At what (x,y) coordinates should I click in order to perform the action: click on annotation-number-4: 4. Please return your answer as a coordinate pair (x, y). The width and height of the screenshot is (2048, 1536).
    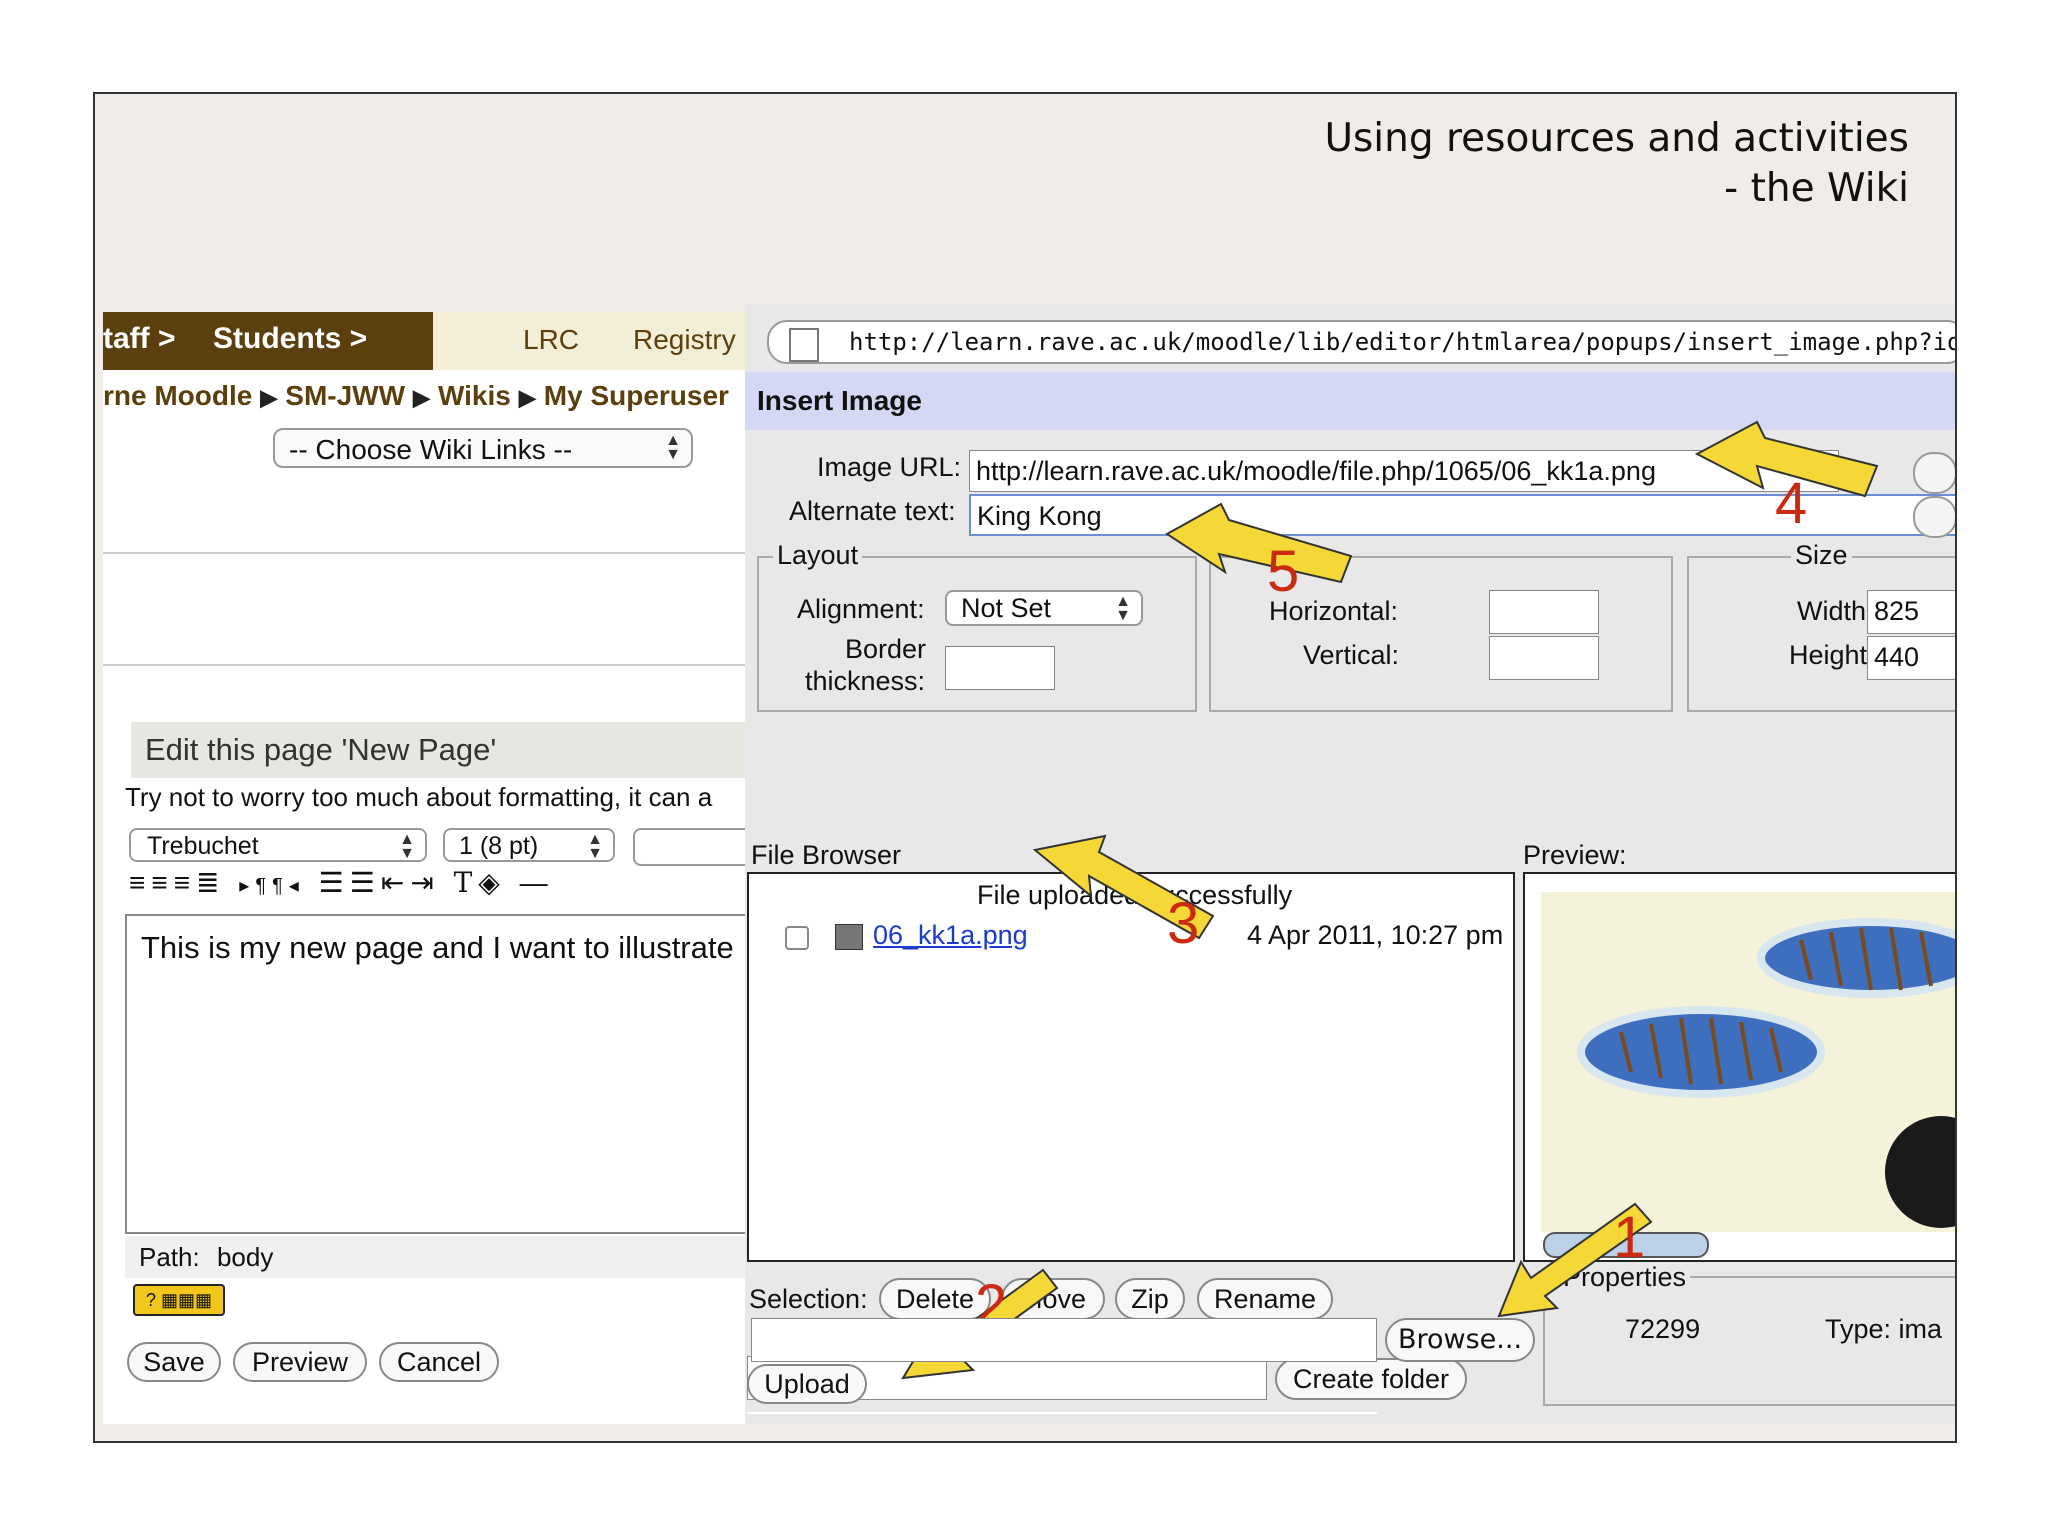
    Looking at the image, I should click on (1791, 503).